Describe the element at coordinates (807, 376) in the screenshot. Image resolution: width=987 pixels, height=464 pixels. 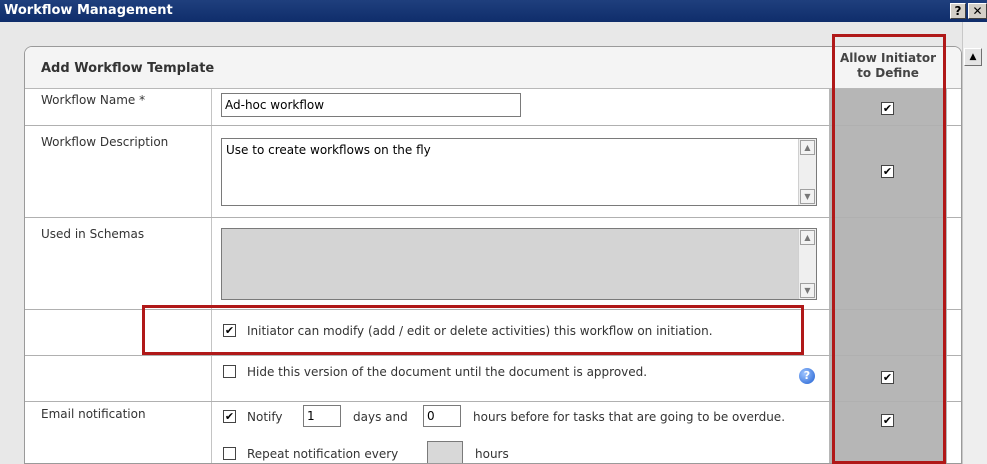
I see `info-icon: ?` at that location.